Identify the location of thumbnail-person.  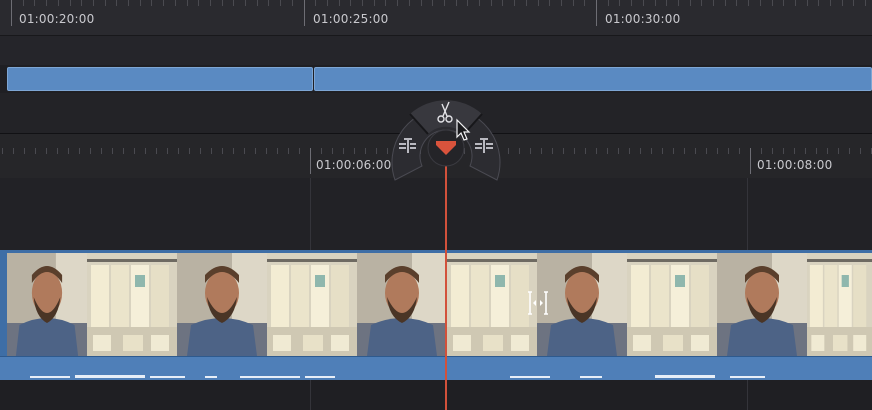
(402, 304).